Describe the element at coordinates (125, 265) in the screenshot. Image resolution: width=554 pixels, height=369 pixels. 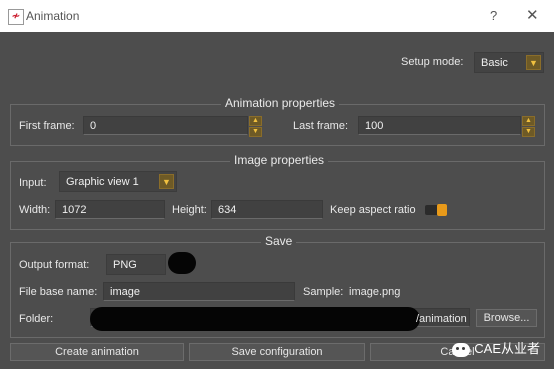
I see `output-format-value: PNG` at that location.